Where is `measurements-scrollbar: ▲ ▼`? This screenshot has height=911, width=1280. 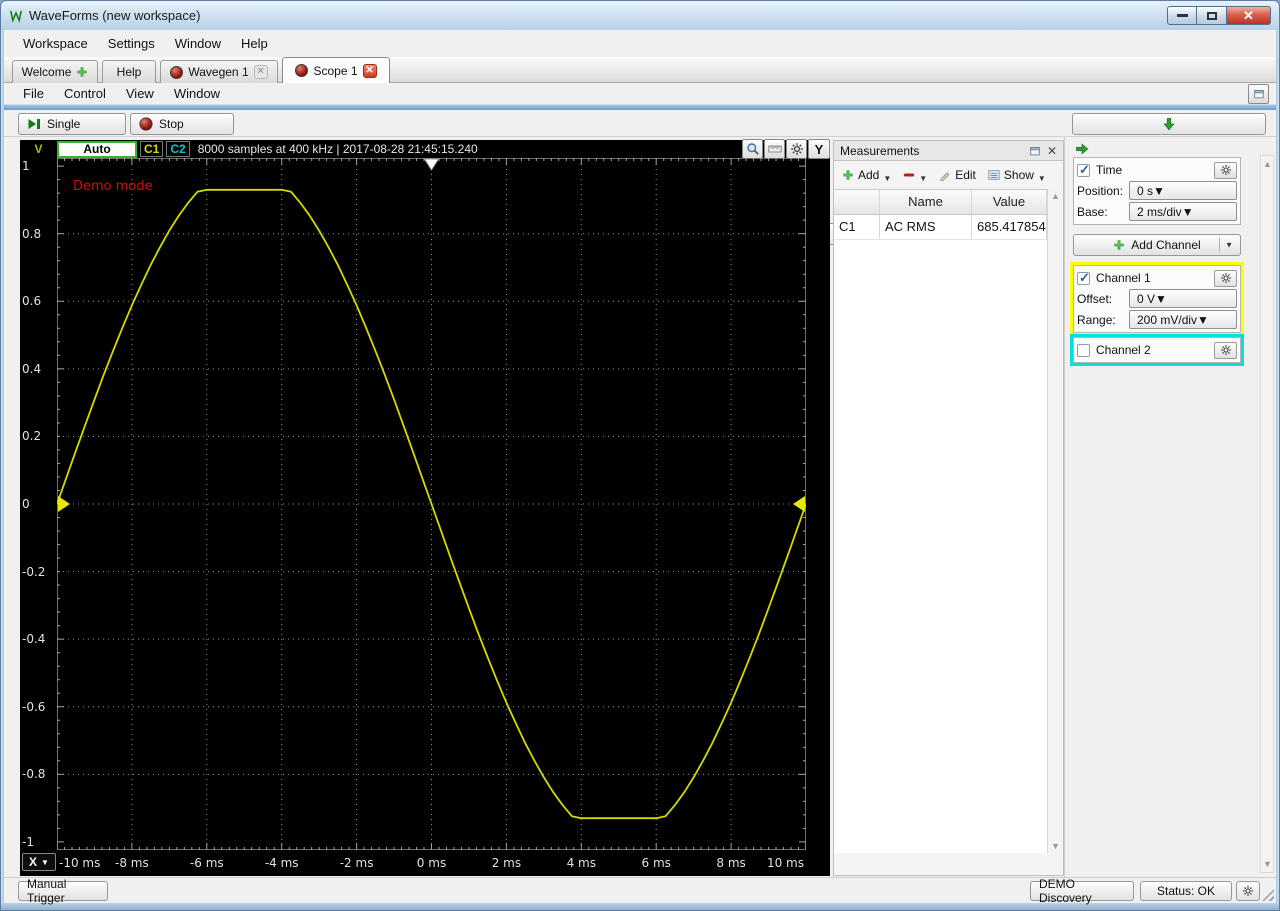 measurements-scrollbar: ▲ ▼ is located at coordinates (1054, 521).